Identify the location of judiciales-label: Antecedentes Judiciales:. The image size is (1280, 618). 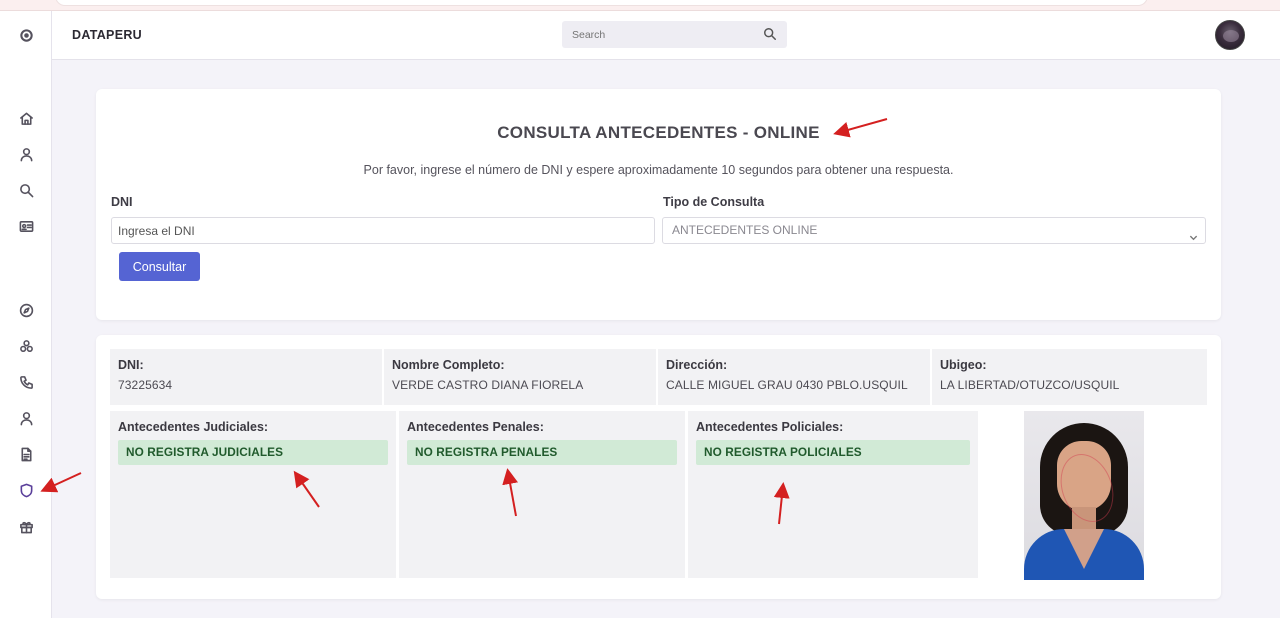
(193, 427).